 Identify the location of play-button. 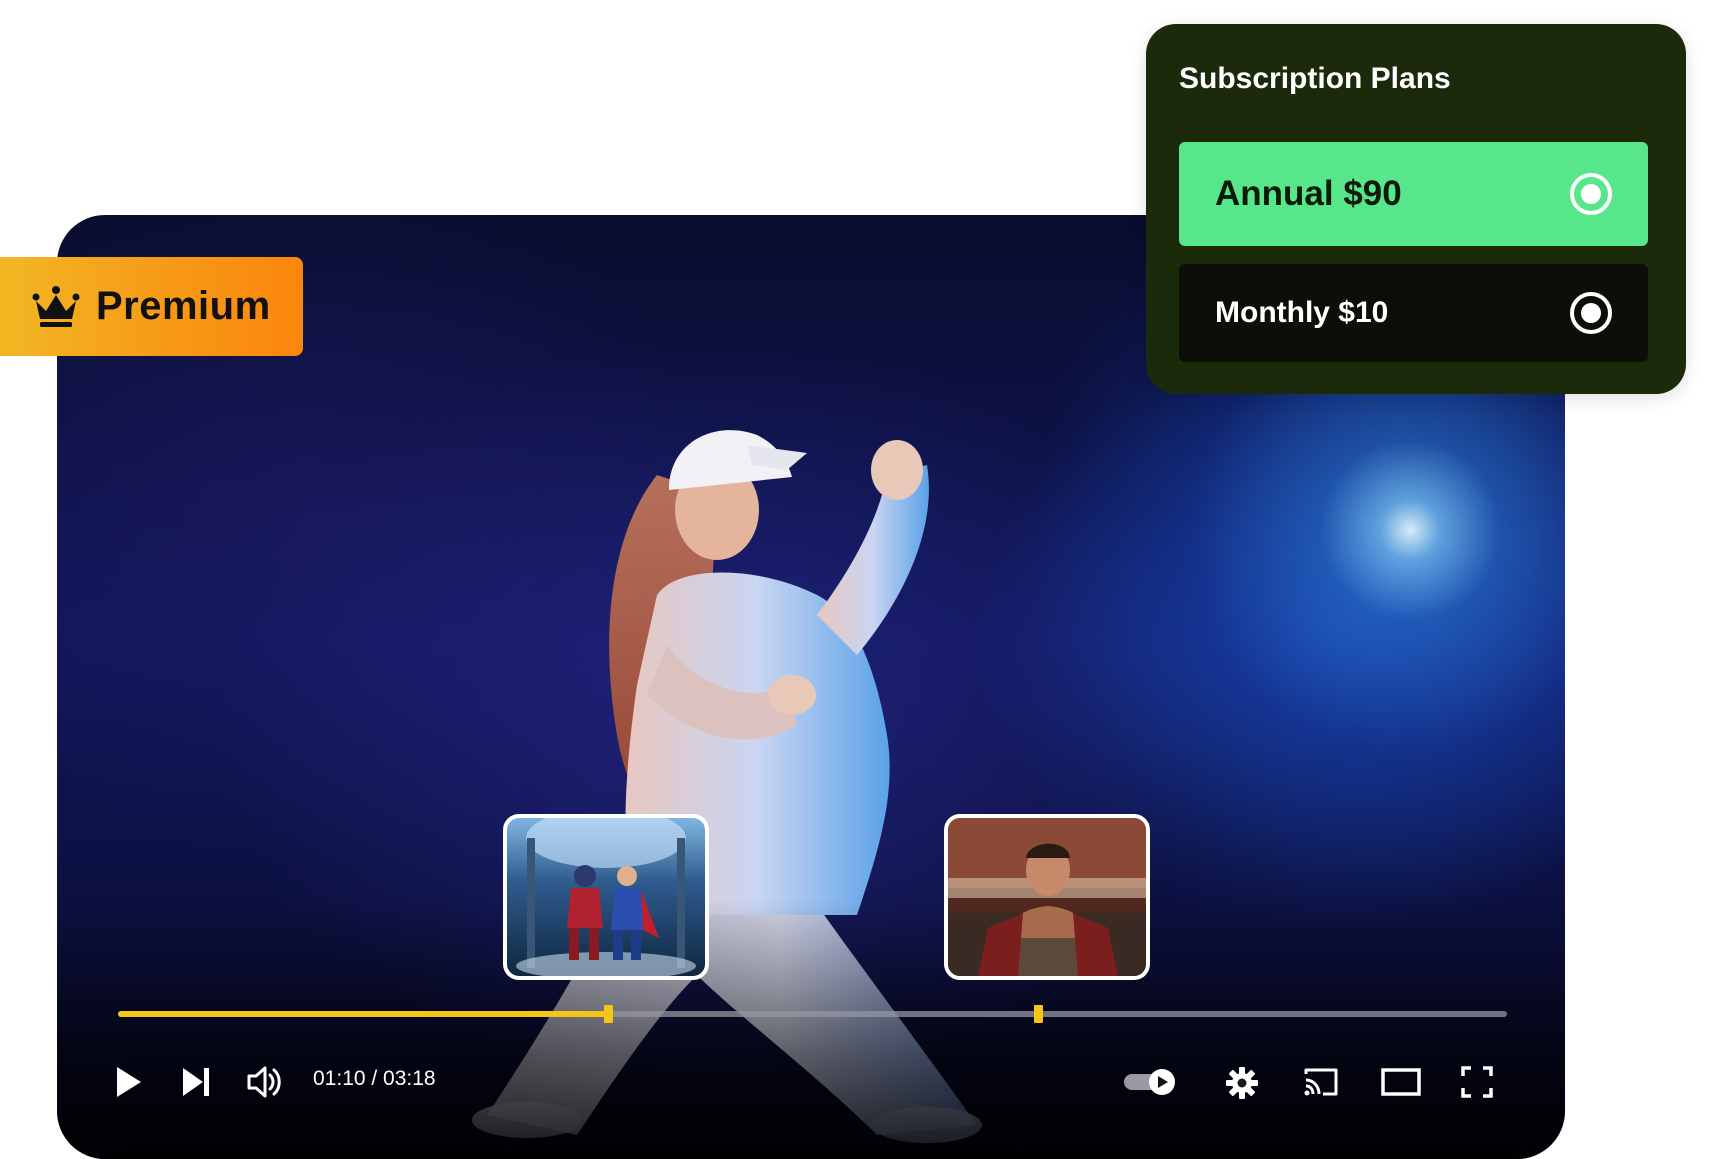
(129, 1082).